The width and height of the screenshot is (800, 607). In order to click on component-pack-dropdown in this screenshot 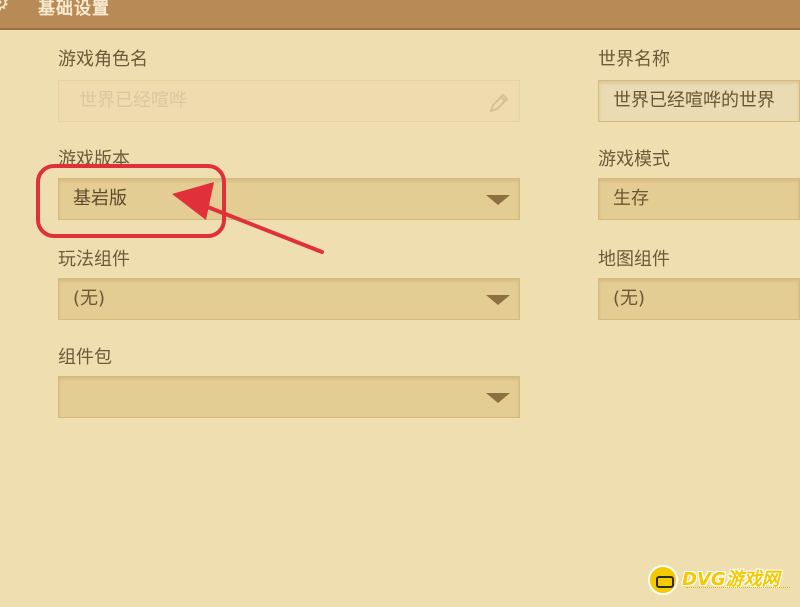, I will do `click(289, 397)`.